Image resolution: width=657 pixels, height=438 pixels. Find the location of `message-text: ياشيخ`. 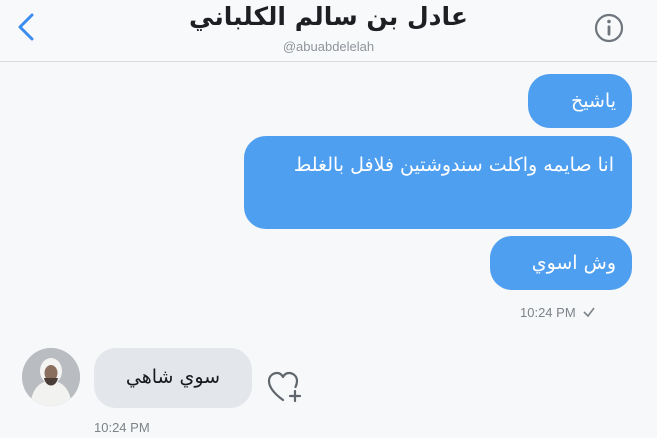

message-text: ياشيخ is located at coordinates (593, 101).